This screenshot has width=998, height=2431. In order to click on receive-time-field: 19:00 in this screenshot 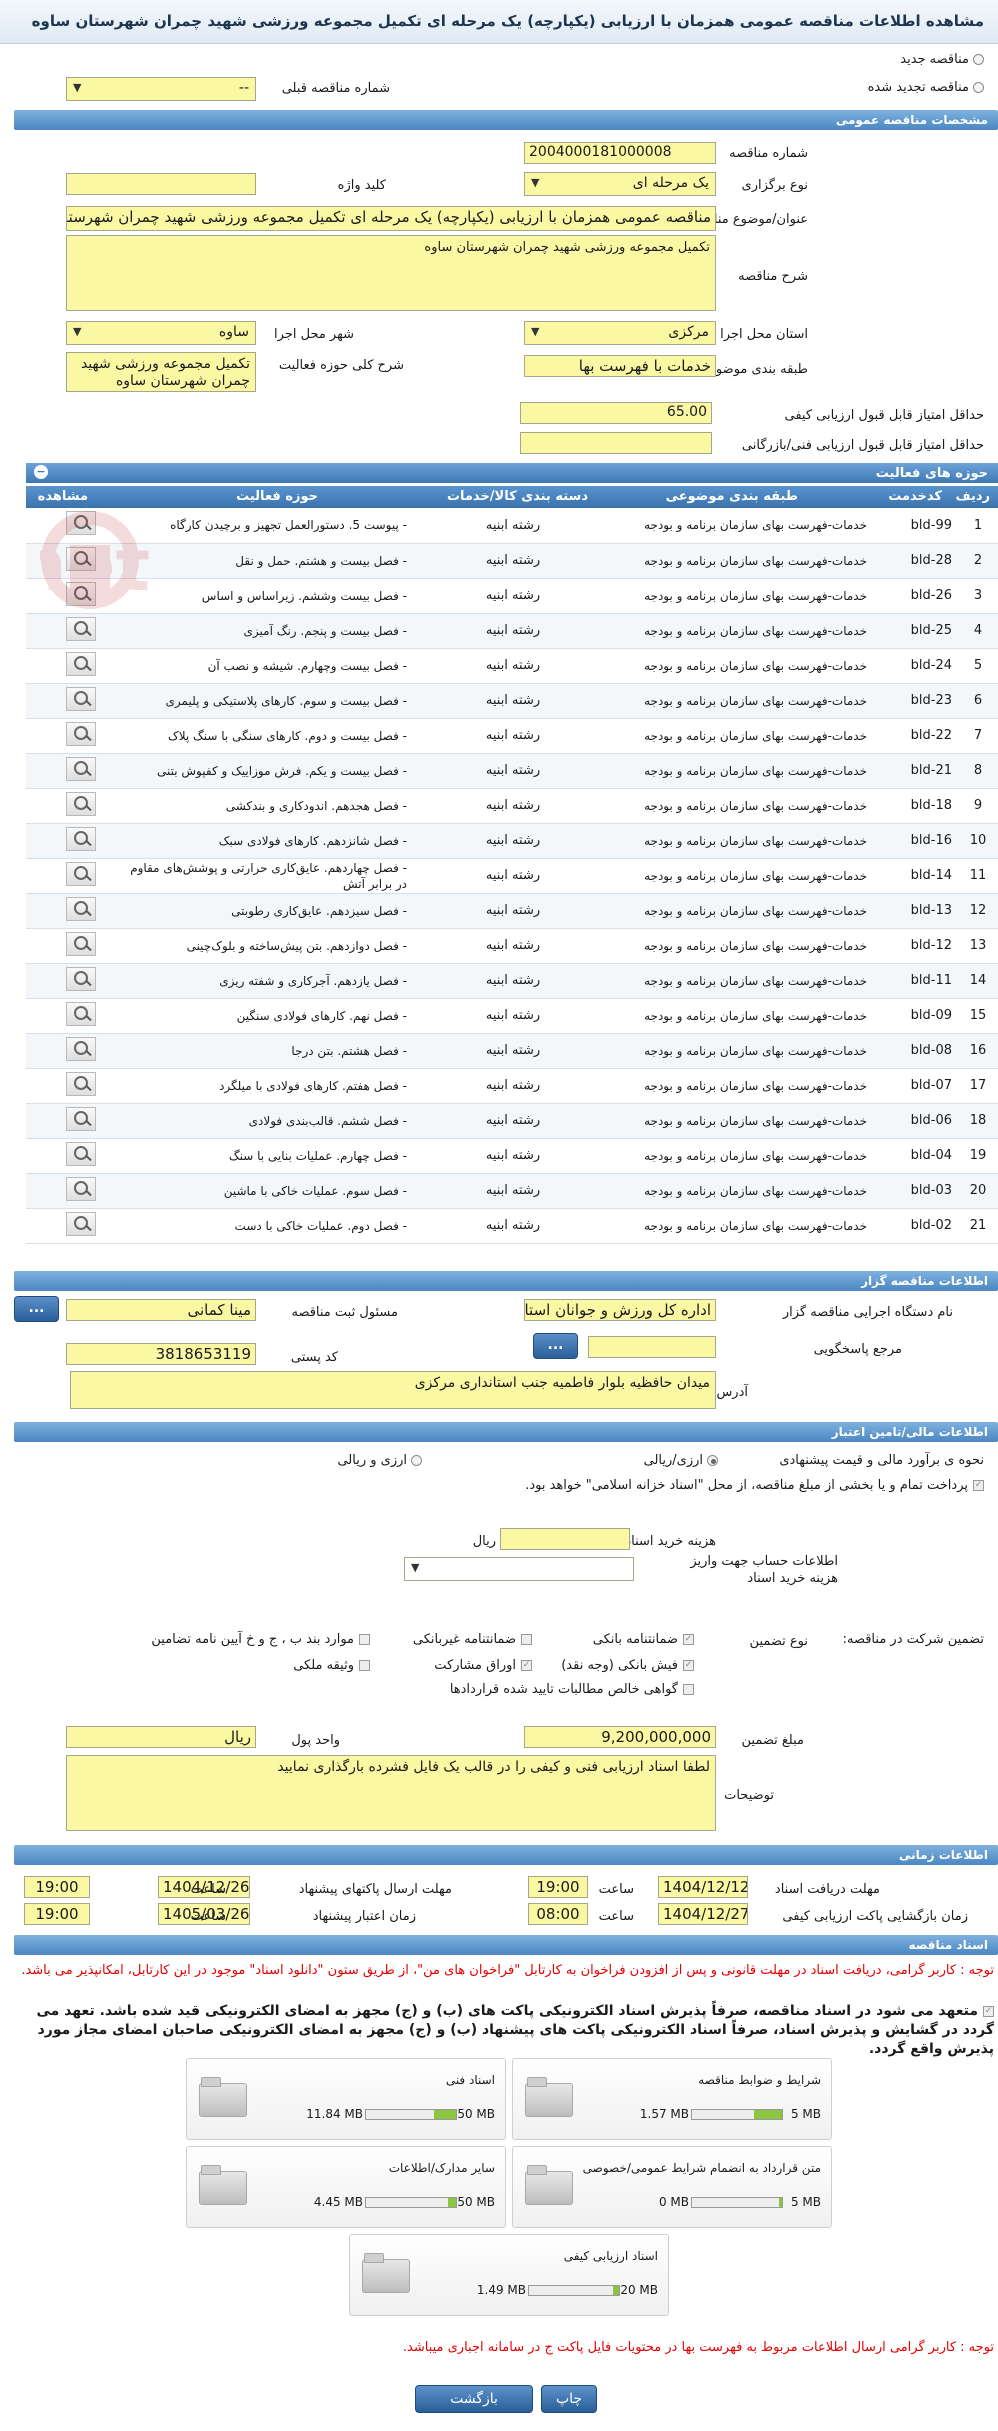, I will do `click(558, 1887)`.